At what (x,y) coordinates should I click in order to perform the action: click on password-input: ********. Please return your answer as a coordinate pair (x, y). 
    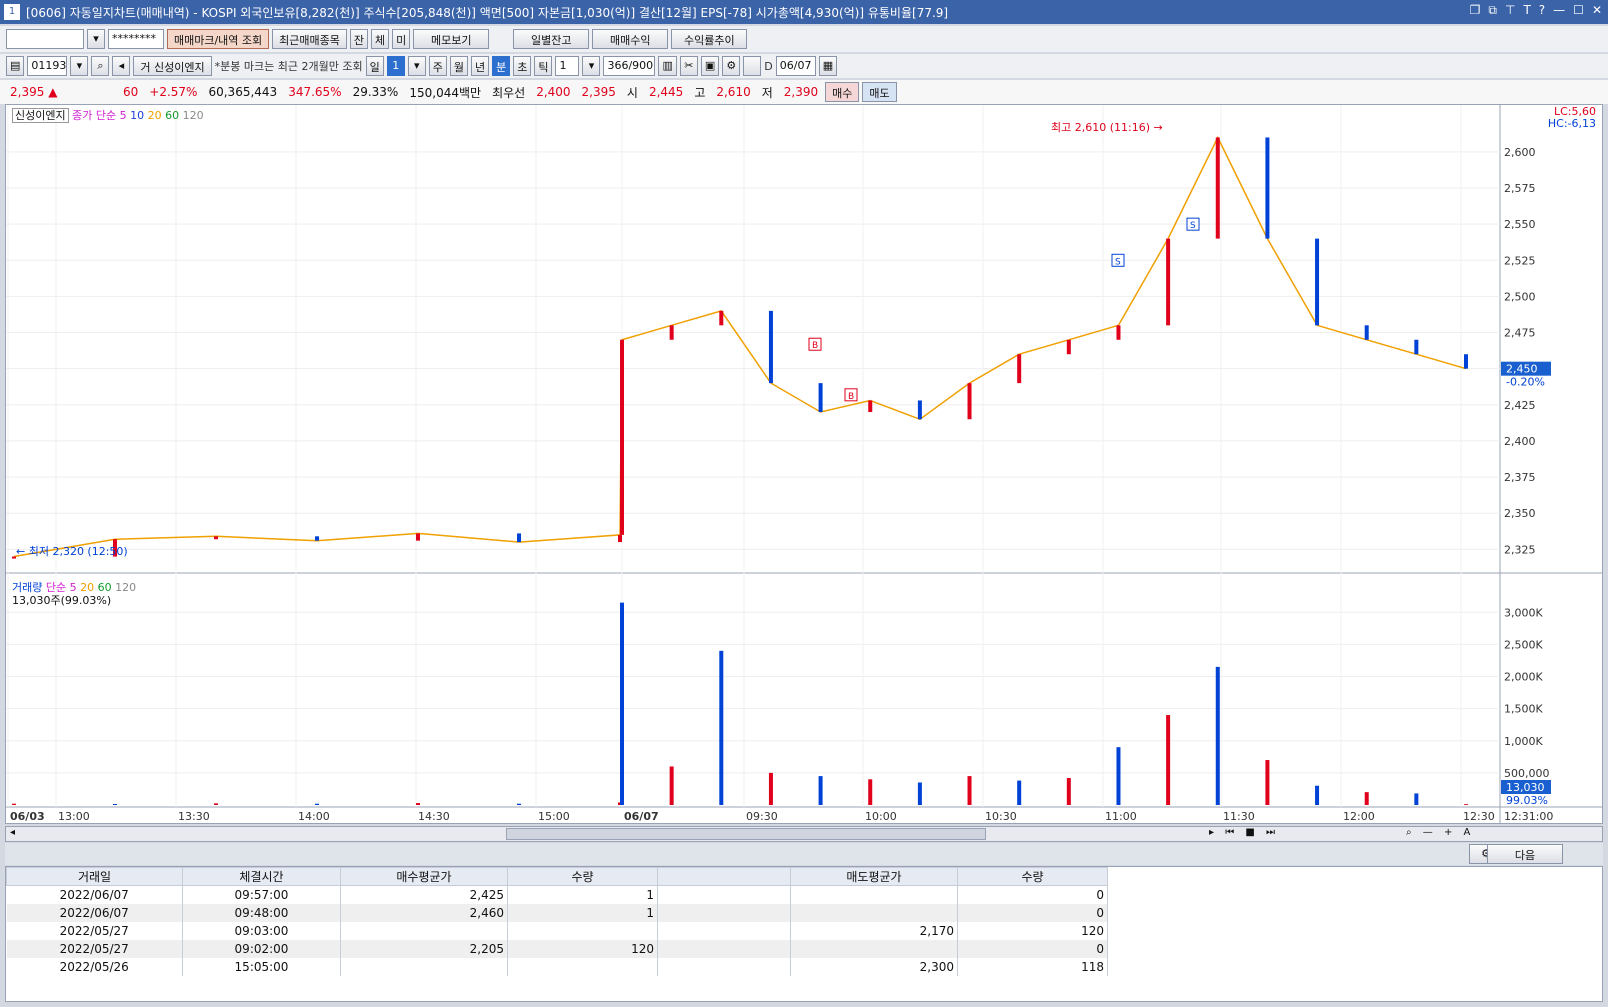
    Looking at the image, I should click on (136, 39).